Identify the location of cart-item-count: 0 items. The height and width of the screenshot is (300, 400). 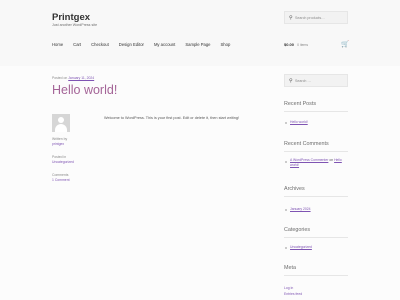
(303, 45).